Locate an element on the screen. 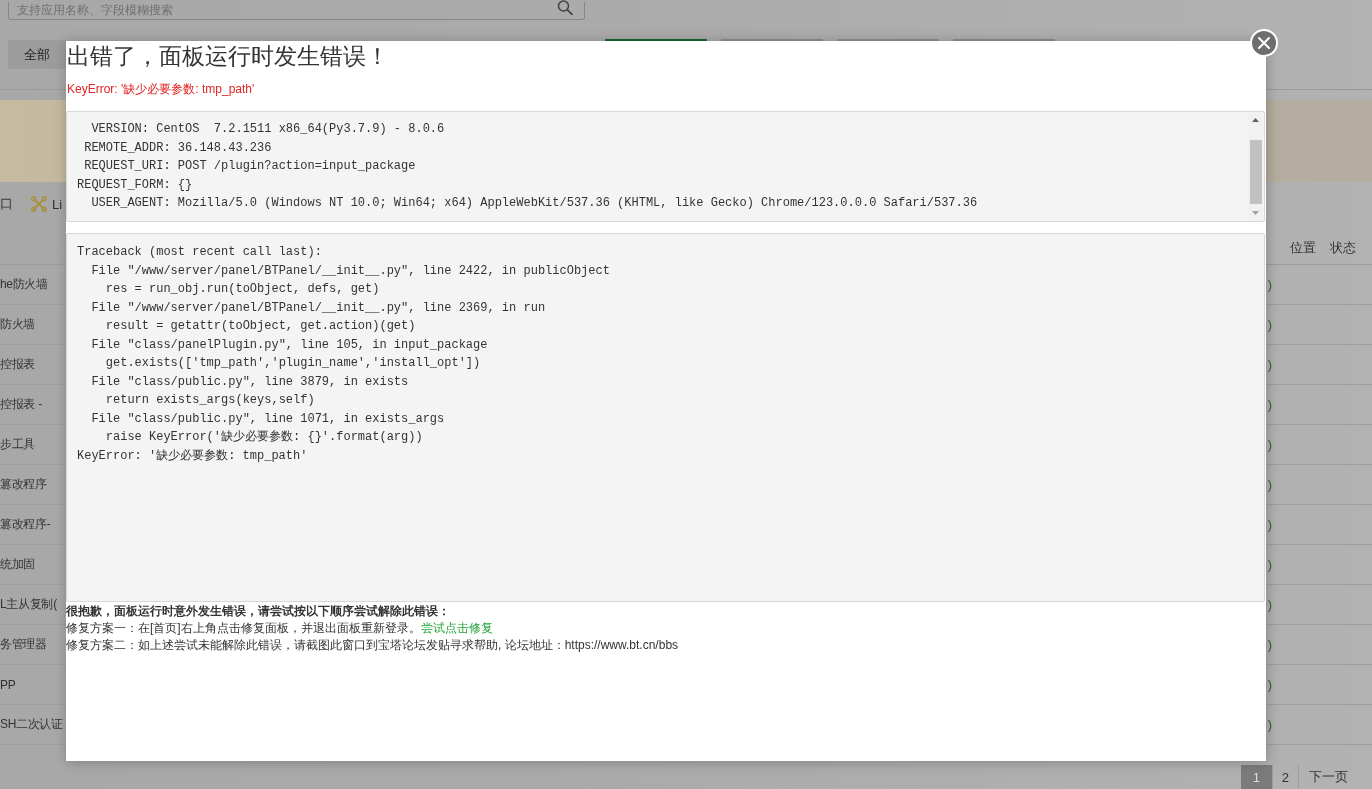 The width and height of the screenshot is (1372, 789). table-cell: 控报表 - is located at coordinates (21, 404).